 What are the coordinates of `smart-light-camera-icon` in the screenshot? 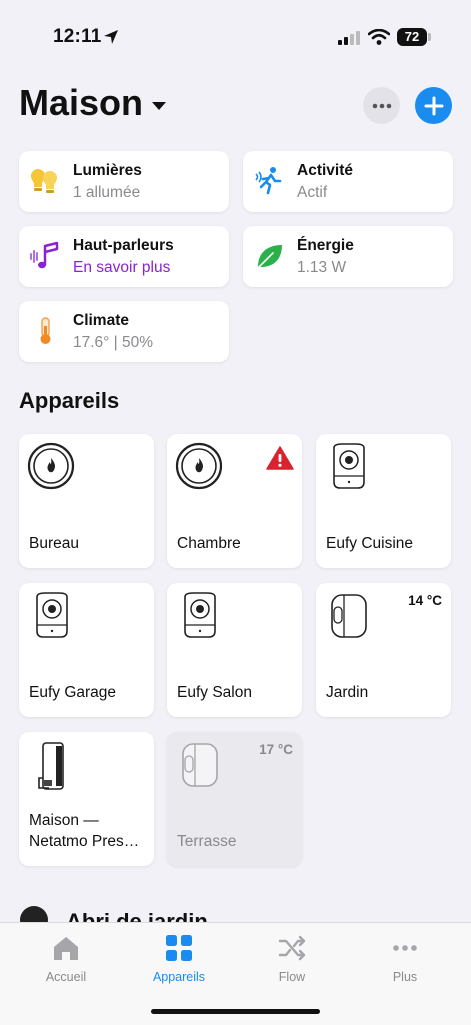 It's located at (51, 766).